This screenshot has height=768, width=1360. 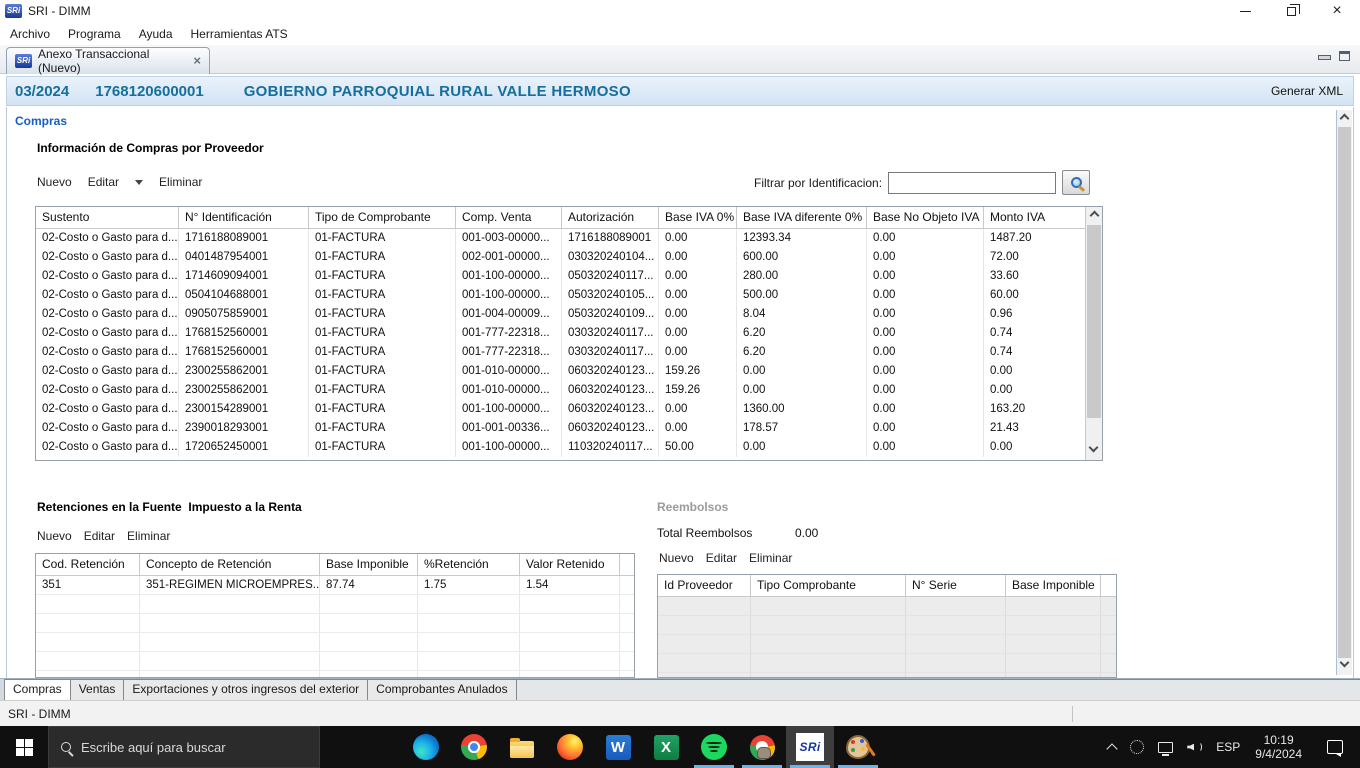 What do you see at coordinates (721, 558) in the screenshot?
I see `reembolsos-editar-button: Editar` at bounding box center [721, 558].